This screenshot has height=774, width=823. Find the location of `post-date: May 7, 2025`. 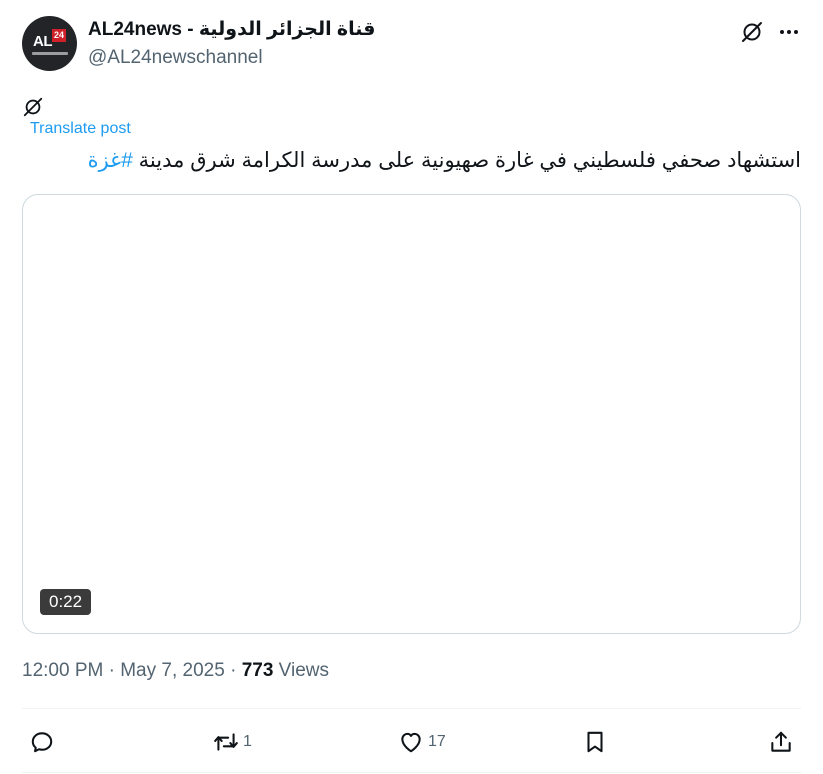

post-date: May 7, 2025 is located at coordinates (172, 670).